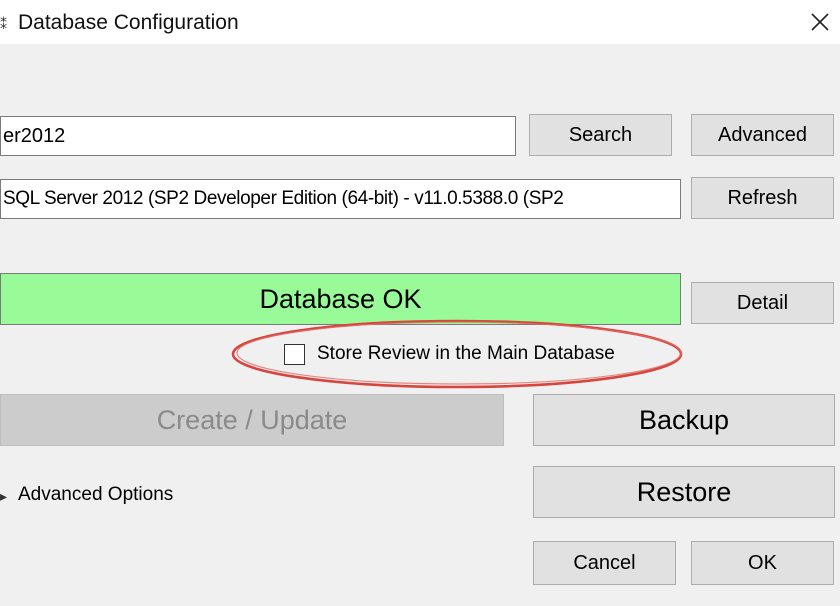  I want to click on detail-button: Detail, so click(762, 303).